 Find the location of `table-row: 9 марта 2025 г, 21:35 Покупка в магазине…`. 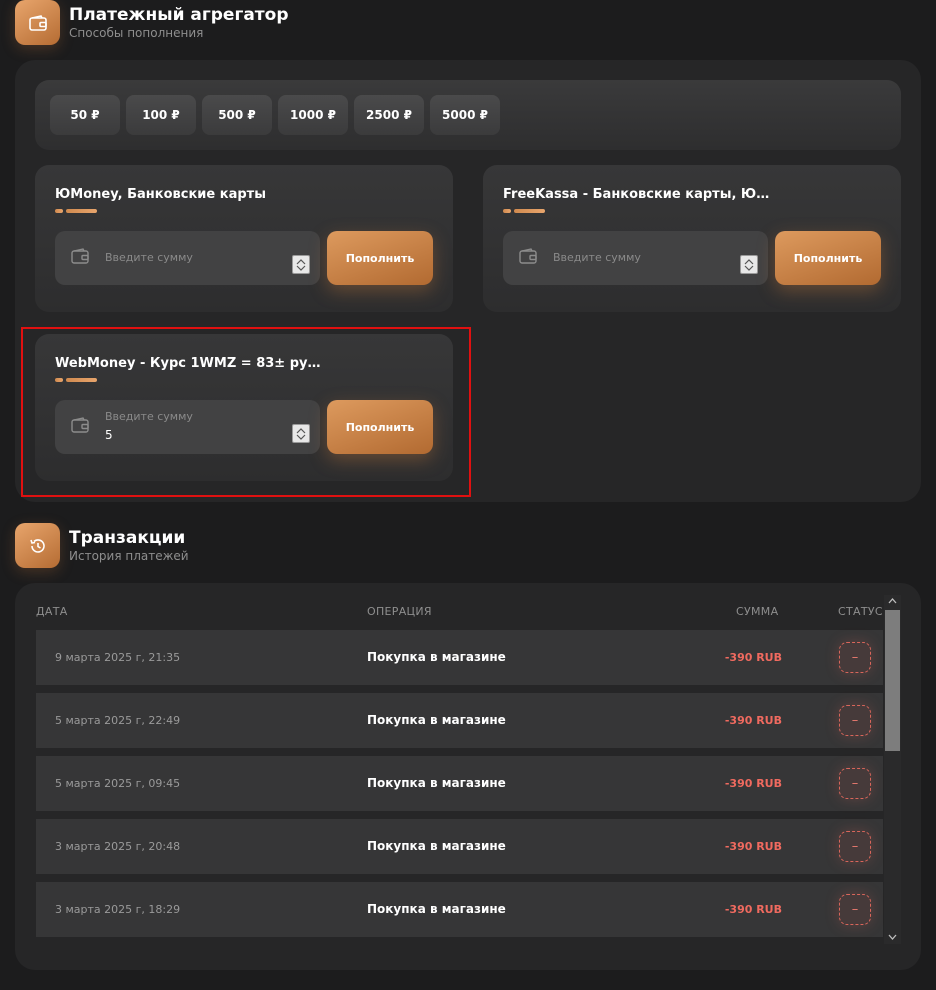

table-row: 9 марта 2025 г, 21:35 Покупка в магазине… is located at coordinates (459, 657).